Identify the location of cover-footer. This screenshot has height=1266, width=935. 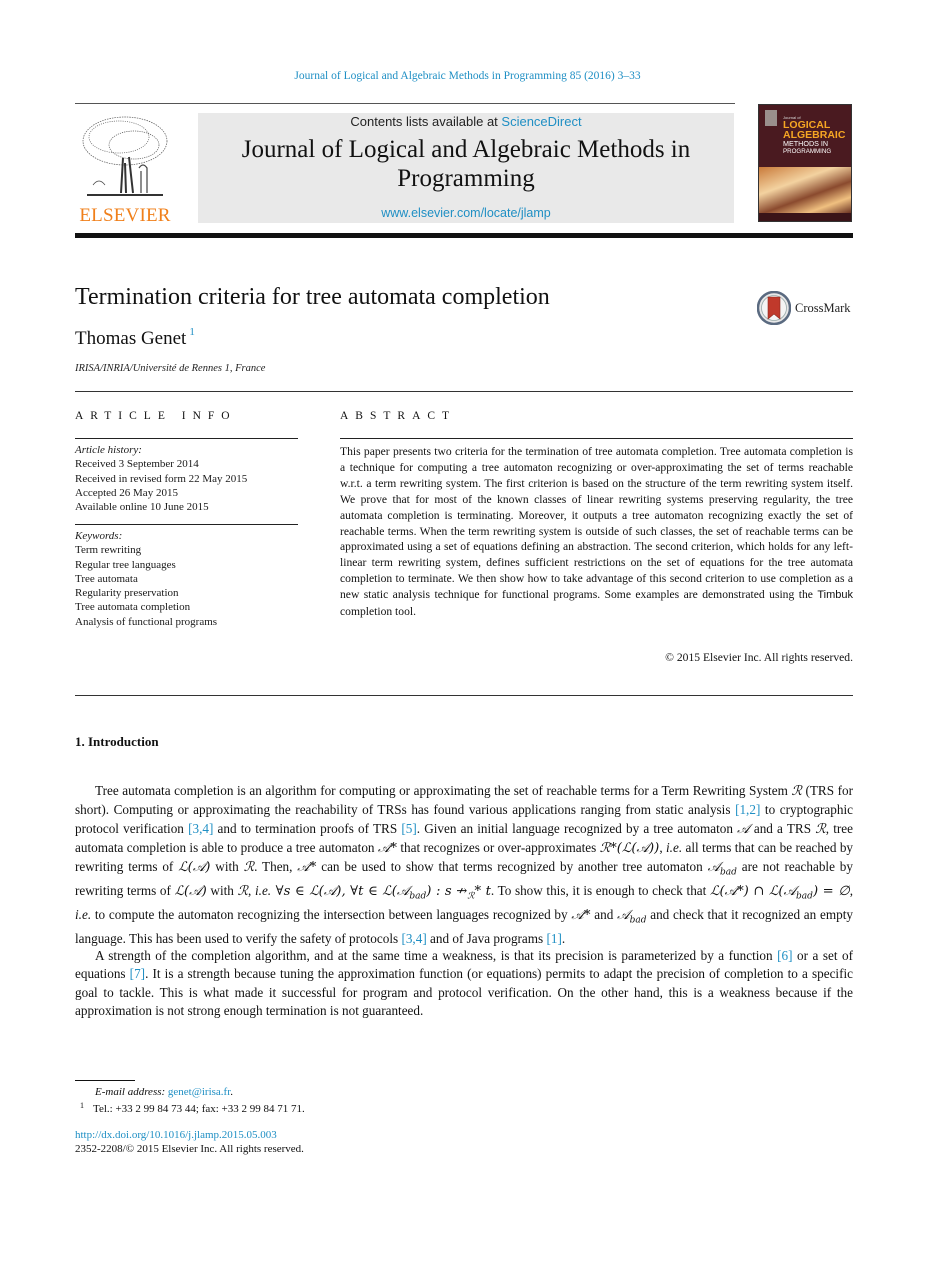
(805, 217).